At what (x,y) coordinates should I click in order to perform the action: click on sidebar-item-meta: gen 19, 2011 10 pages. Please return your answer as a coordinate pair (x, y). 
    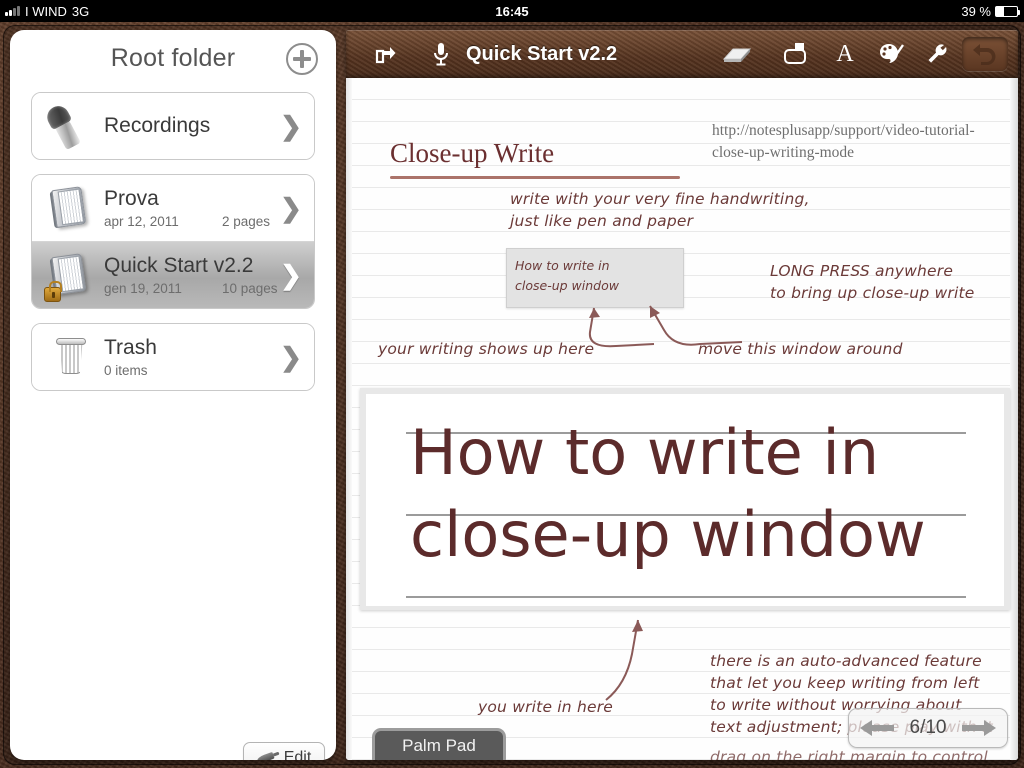
    Looking at the image, I should click on (192, 288).